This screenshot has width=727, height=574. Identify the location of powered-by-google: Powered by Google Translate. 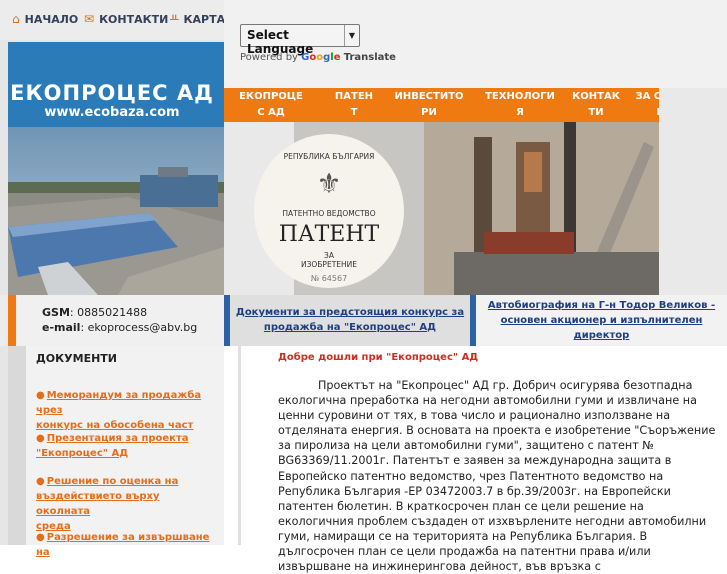
(318, 57).